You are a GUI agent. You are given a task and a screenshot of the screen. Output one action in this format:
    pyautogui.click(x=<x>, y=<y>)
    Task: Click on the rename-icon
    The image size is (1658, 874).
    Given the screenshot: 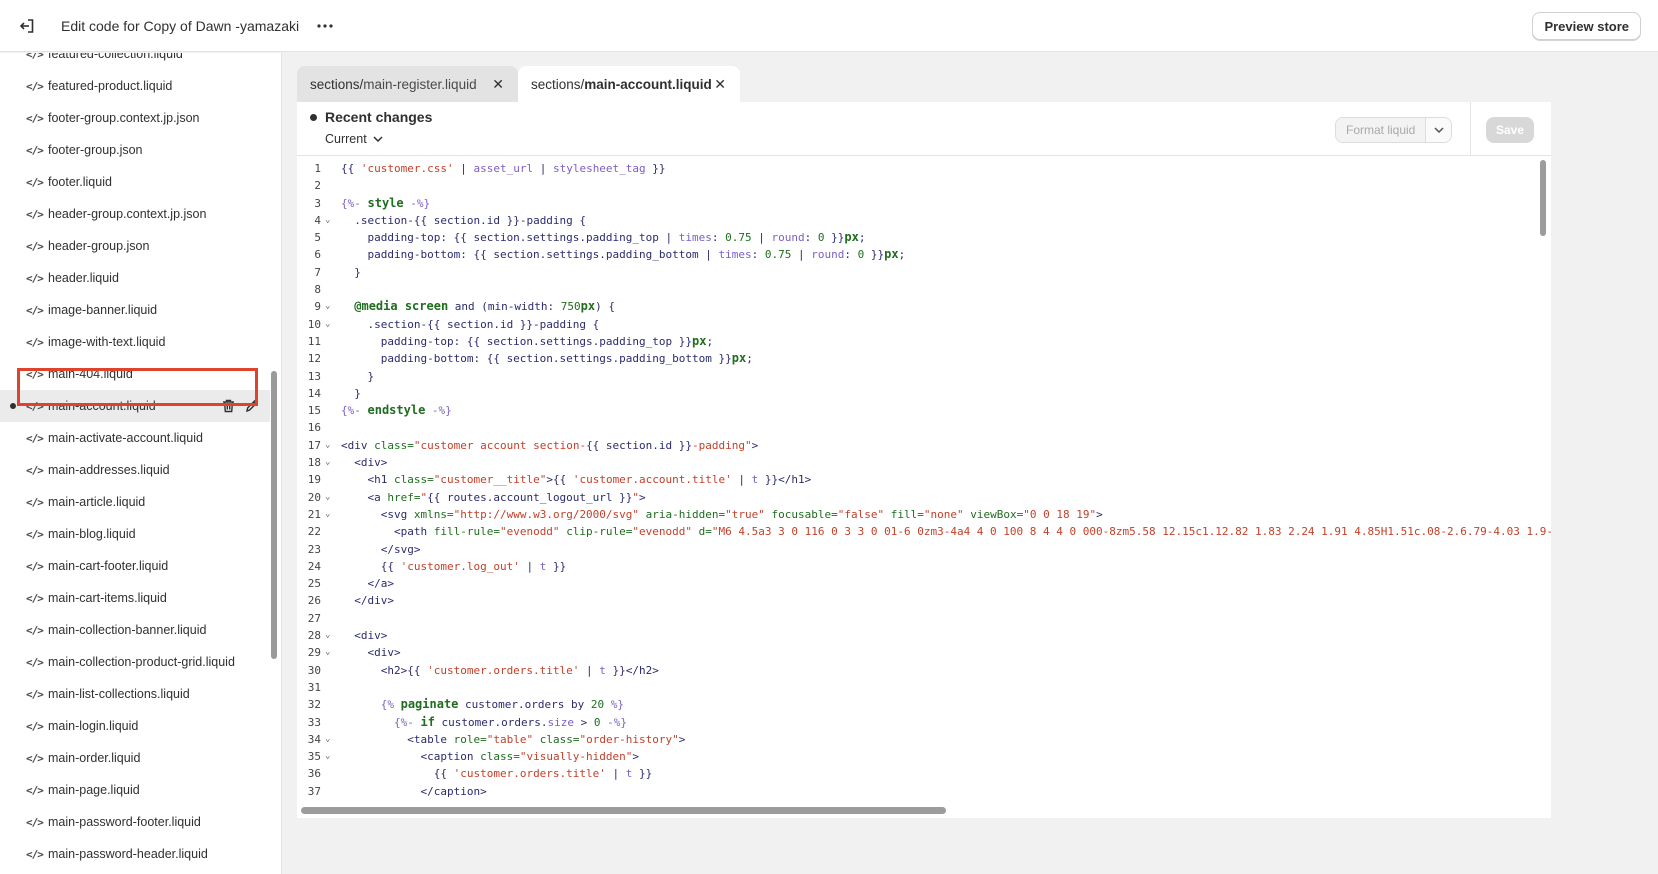 What is the action you would take?
    pyautogui.click(x=252, y=406)
    